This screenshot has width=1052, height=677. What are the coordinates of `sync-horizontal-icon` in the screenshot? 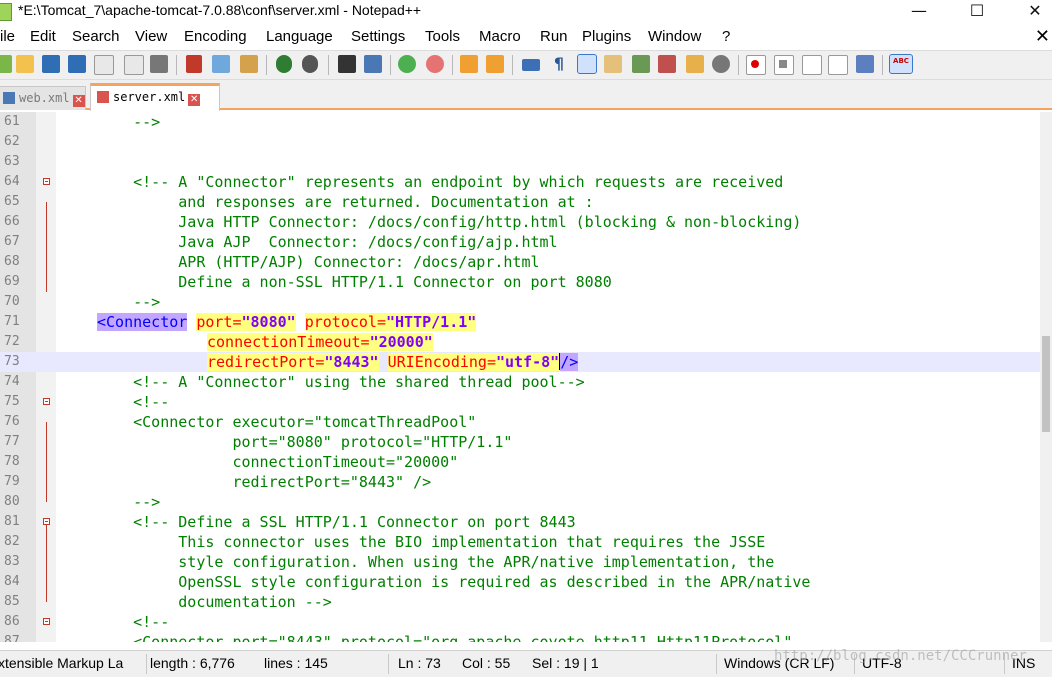 It's located at (495, 64).